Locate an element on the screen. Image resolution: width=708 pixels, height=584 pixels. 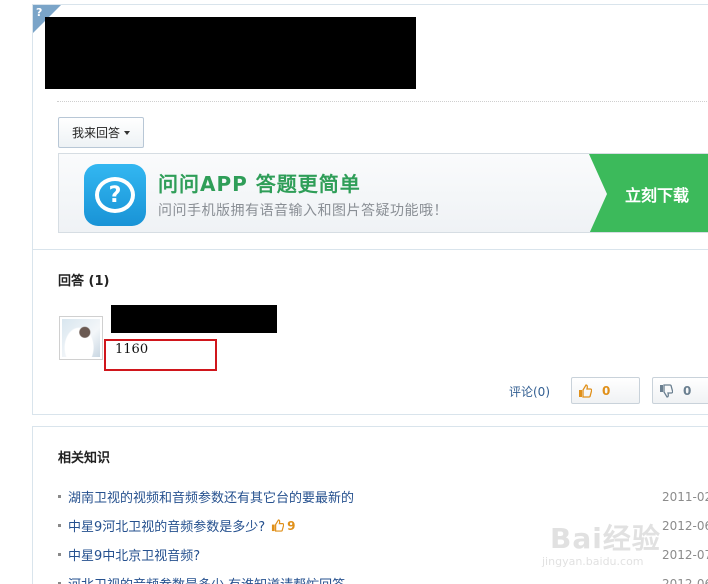
highlight-box is located at coordinates (160, 355).